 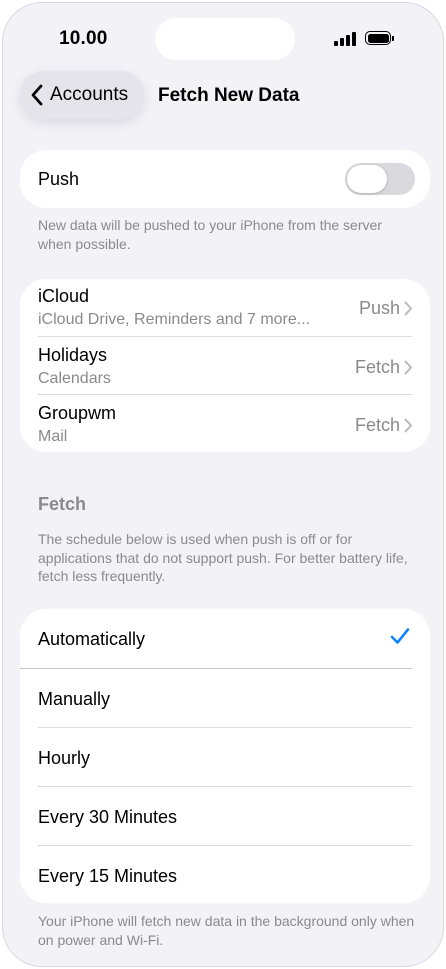 What do you see at coordinates (77, 413) in the screenshot?
I see `account-name: Groupwm` at bounding box center [77, 413].